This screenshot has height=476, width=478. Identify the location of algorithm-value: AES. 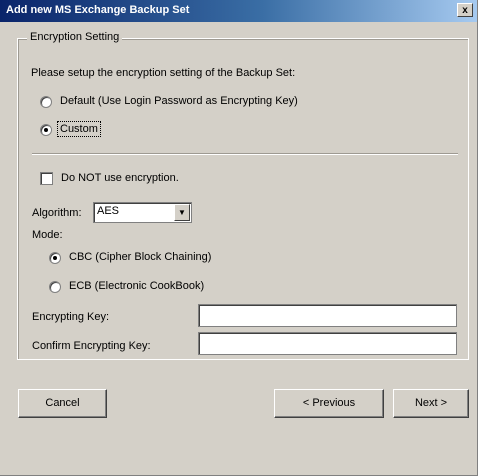
(108, 211).